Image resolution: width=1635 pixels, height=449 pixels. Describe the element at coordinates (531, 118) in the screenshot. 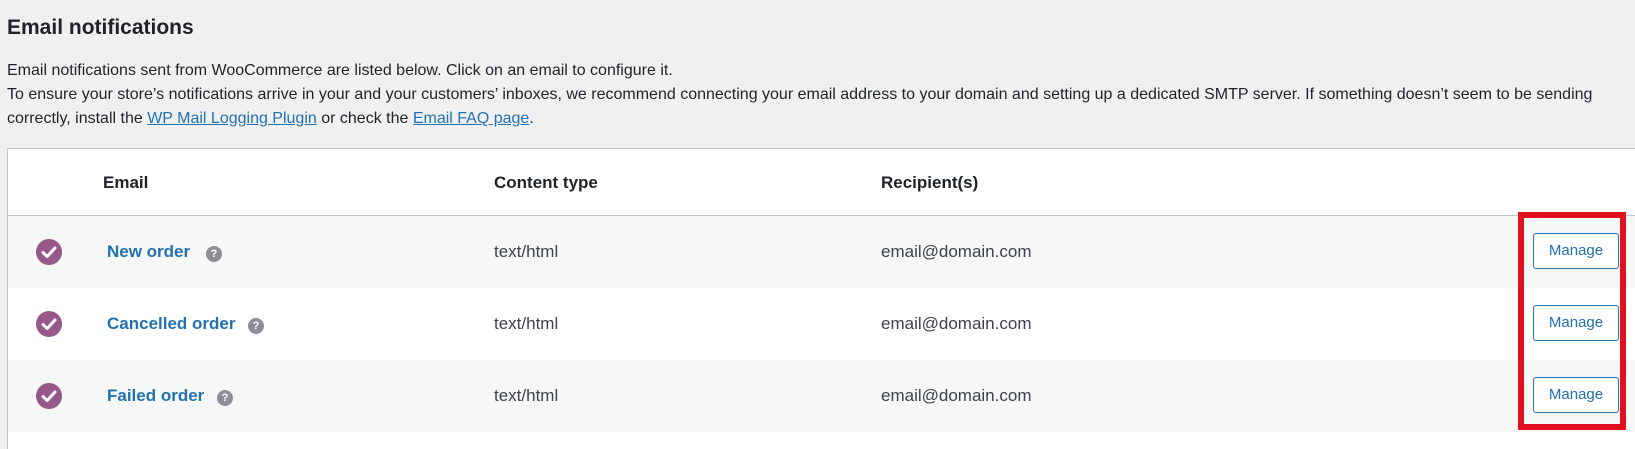

I see `intro-line-2-suffix: .` at that location.